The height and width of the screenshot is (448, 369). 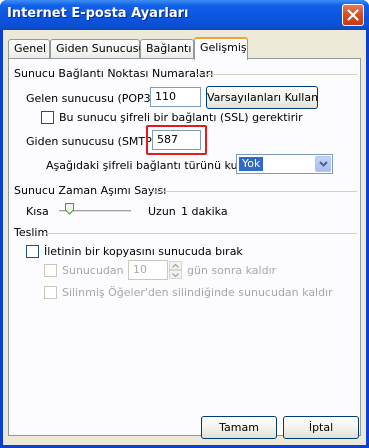 I want to click on close-icon, so click(x=353, y=15).